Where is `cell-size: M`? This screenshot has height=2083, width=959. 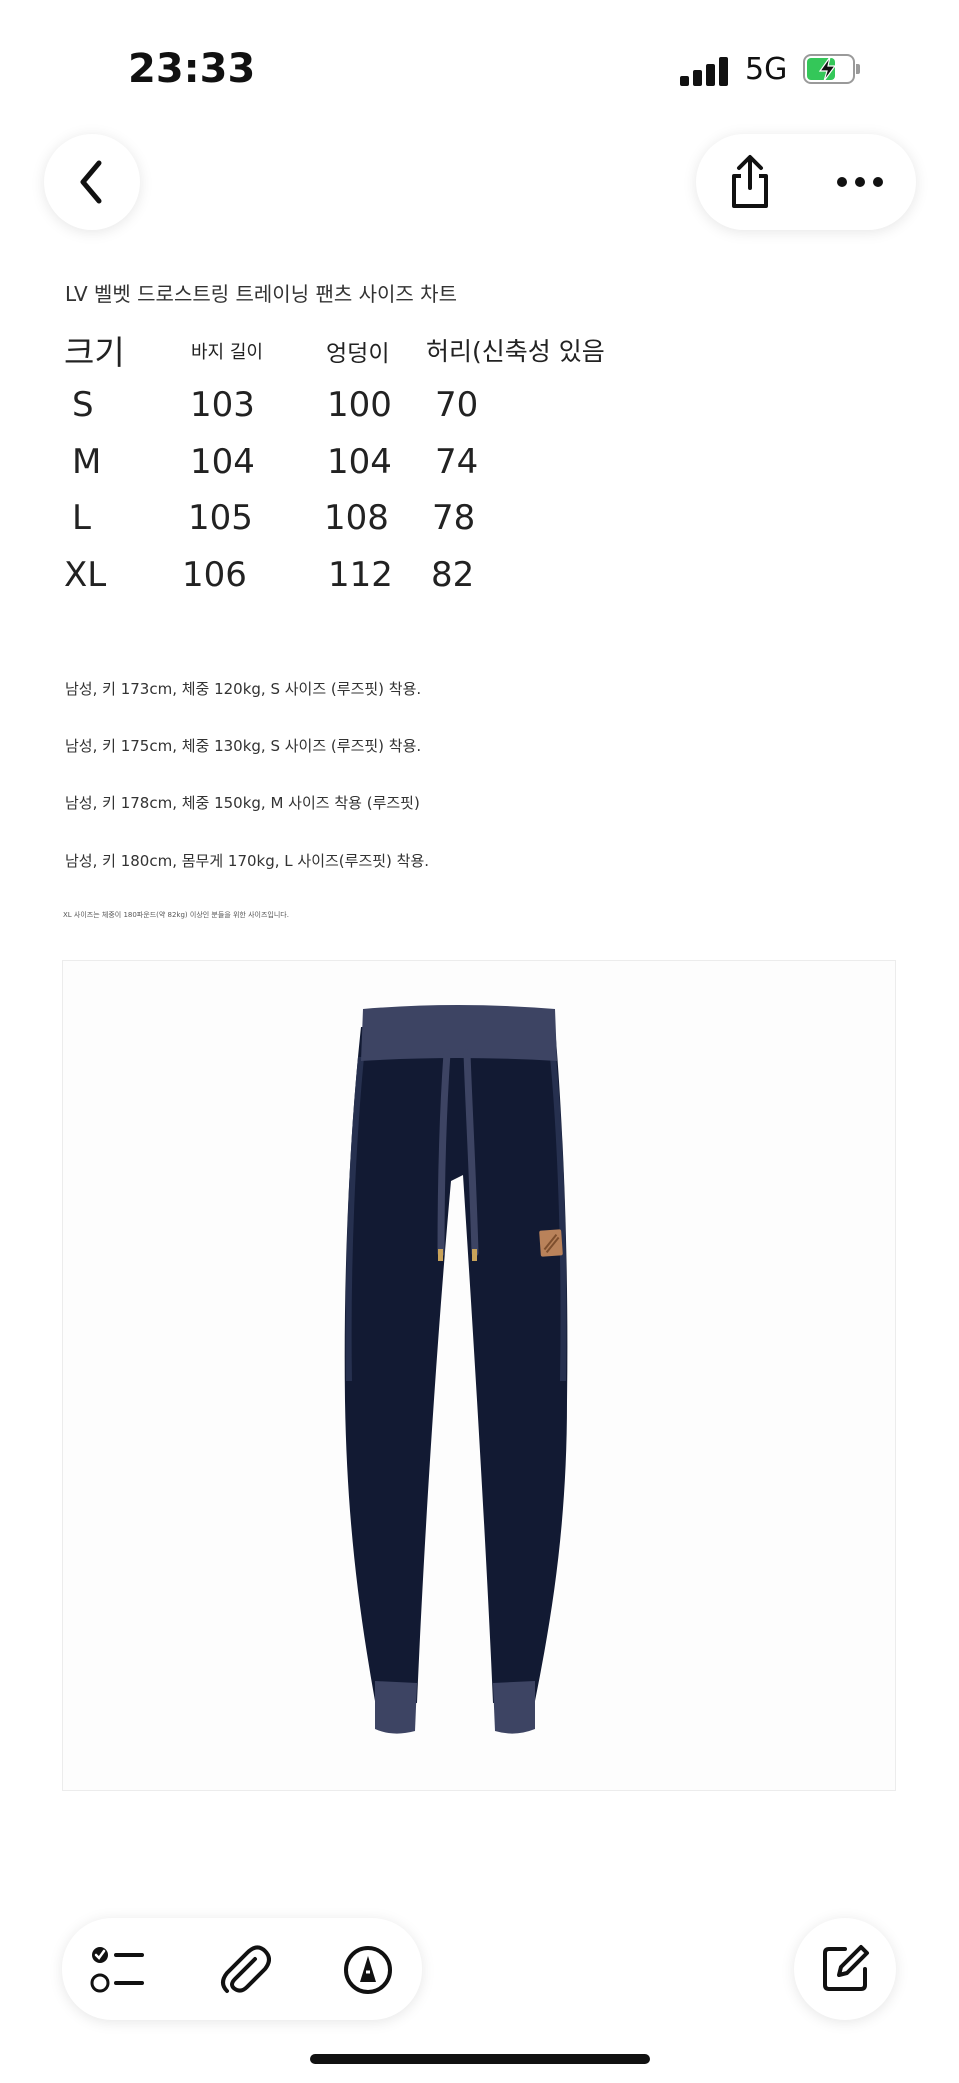 cell-size: M is located at coordinates (87, 462).